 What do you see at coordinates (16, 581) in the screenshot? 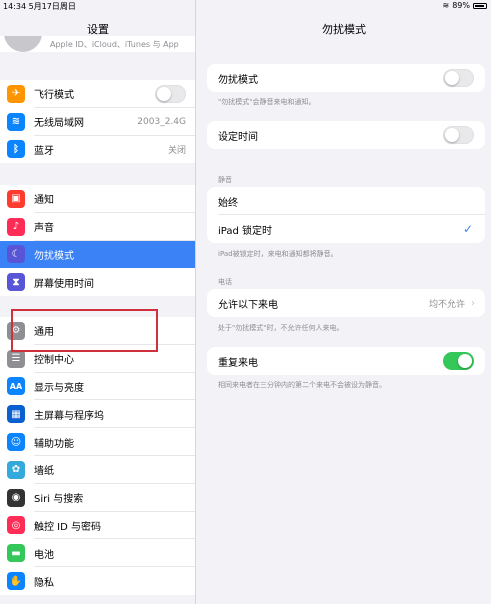
I see `hand-icon: ✋` at bounding box center [16, 581].